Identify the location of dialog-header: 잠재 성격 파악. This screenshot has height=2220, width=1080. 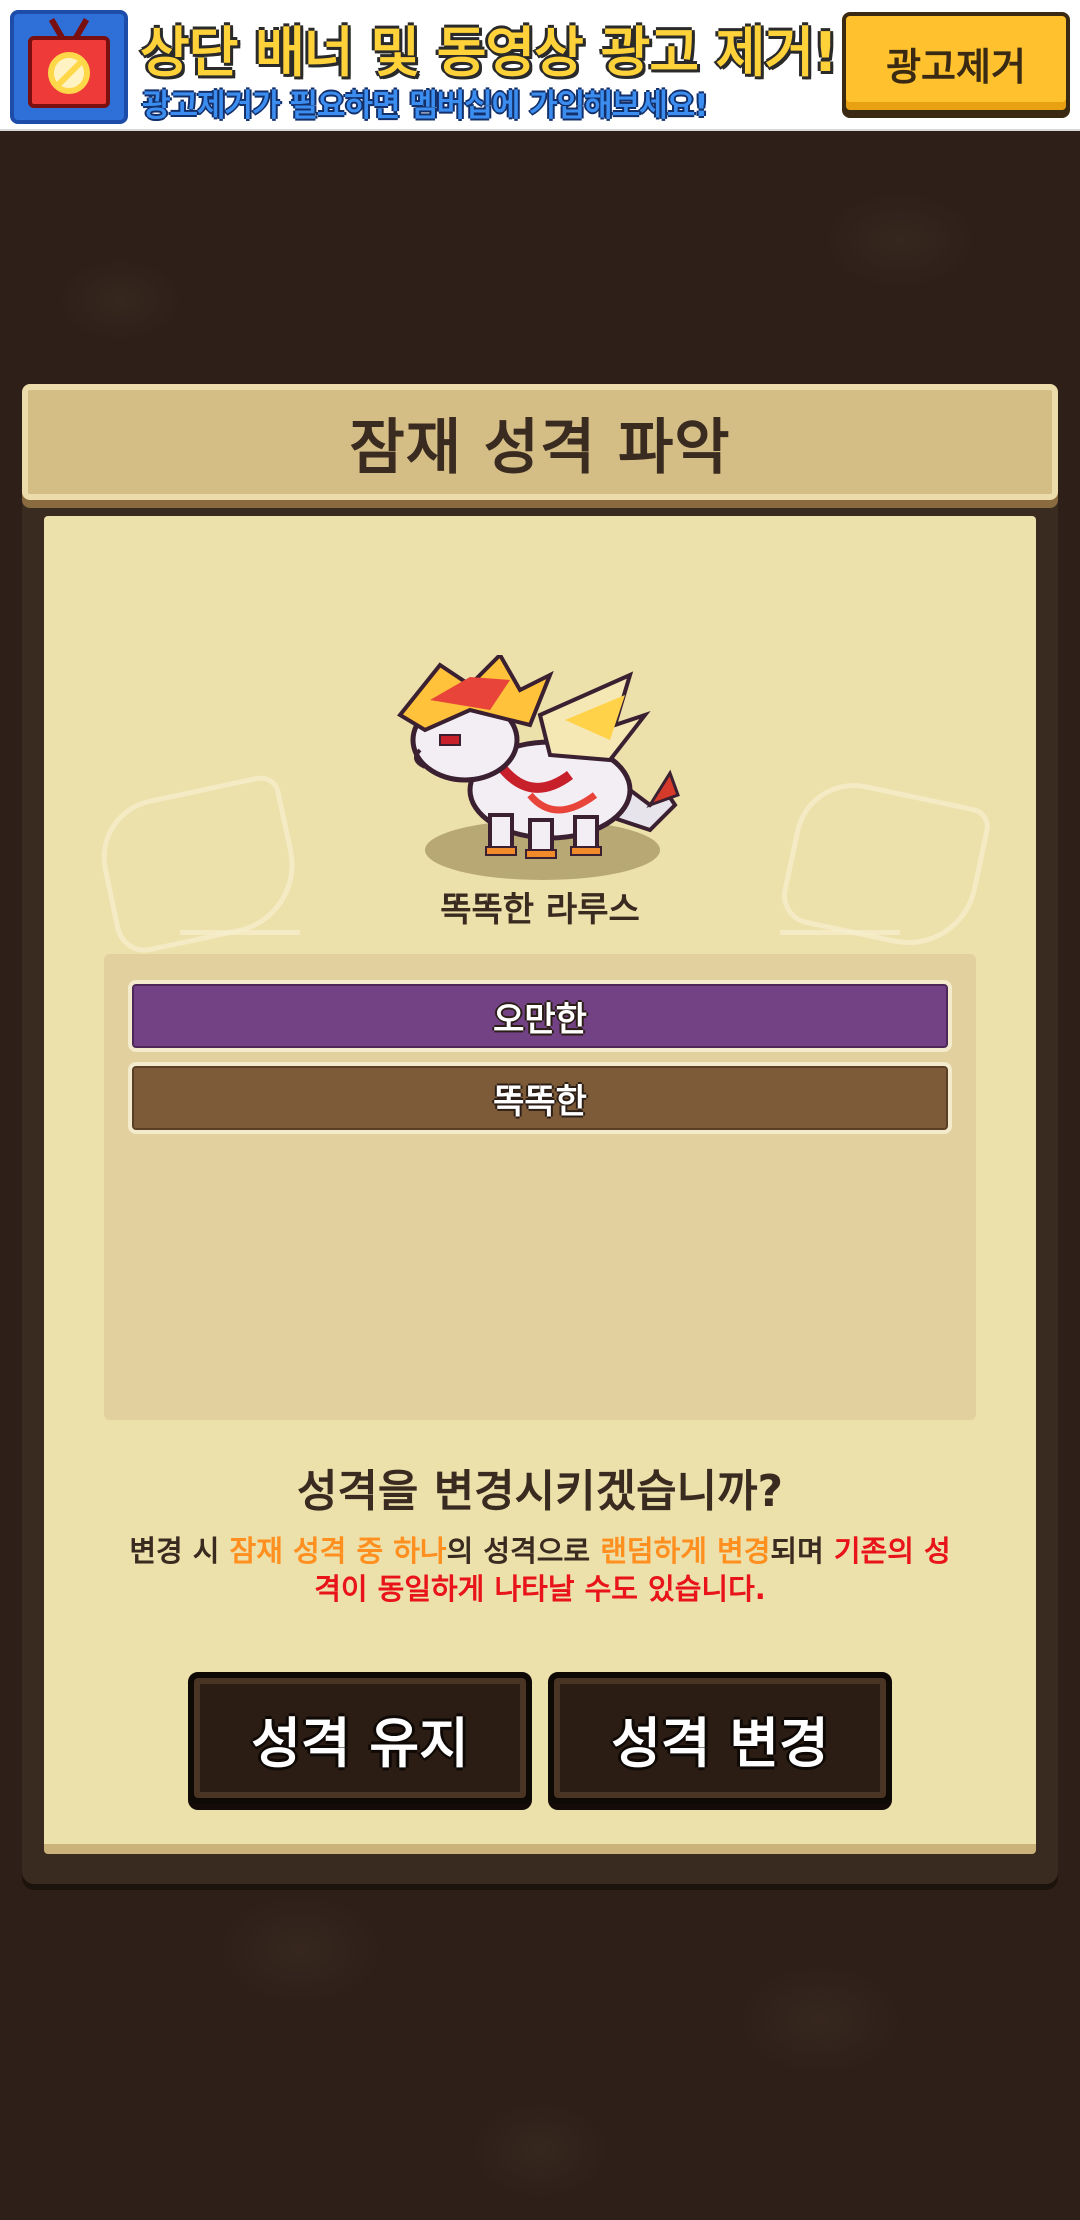
(540, 442).